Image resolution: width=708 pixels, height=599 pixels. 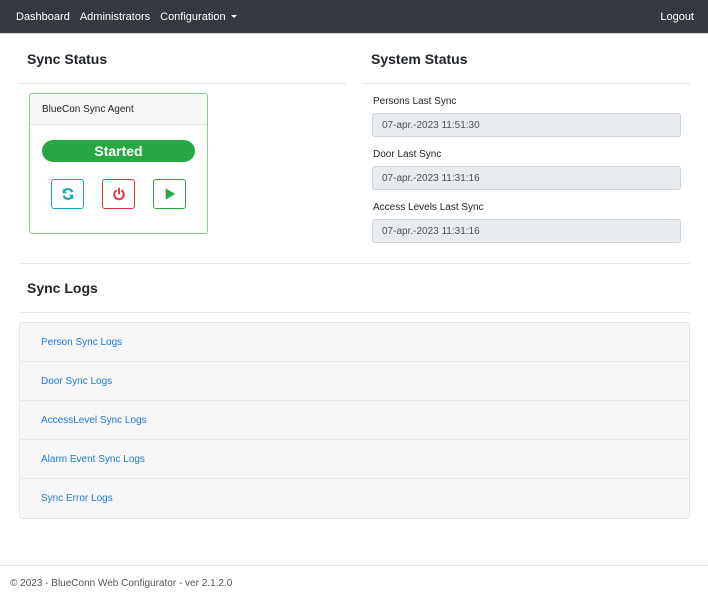 I want to click on sync-agent-name: BlueCon Sync Agent, so click(x=118, y=109).